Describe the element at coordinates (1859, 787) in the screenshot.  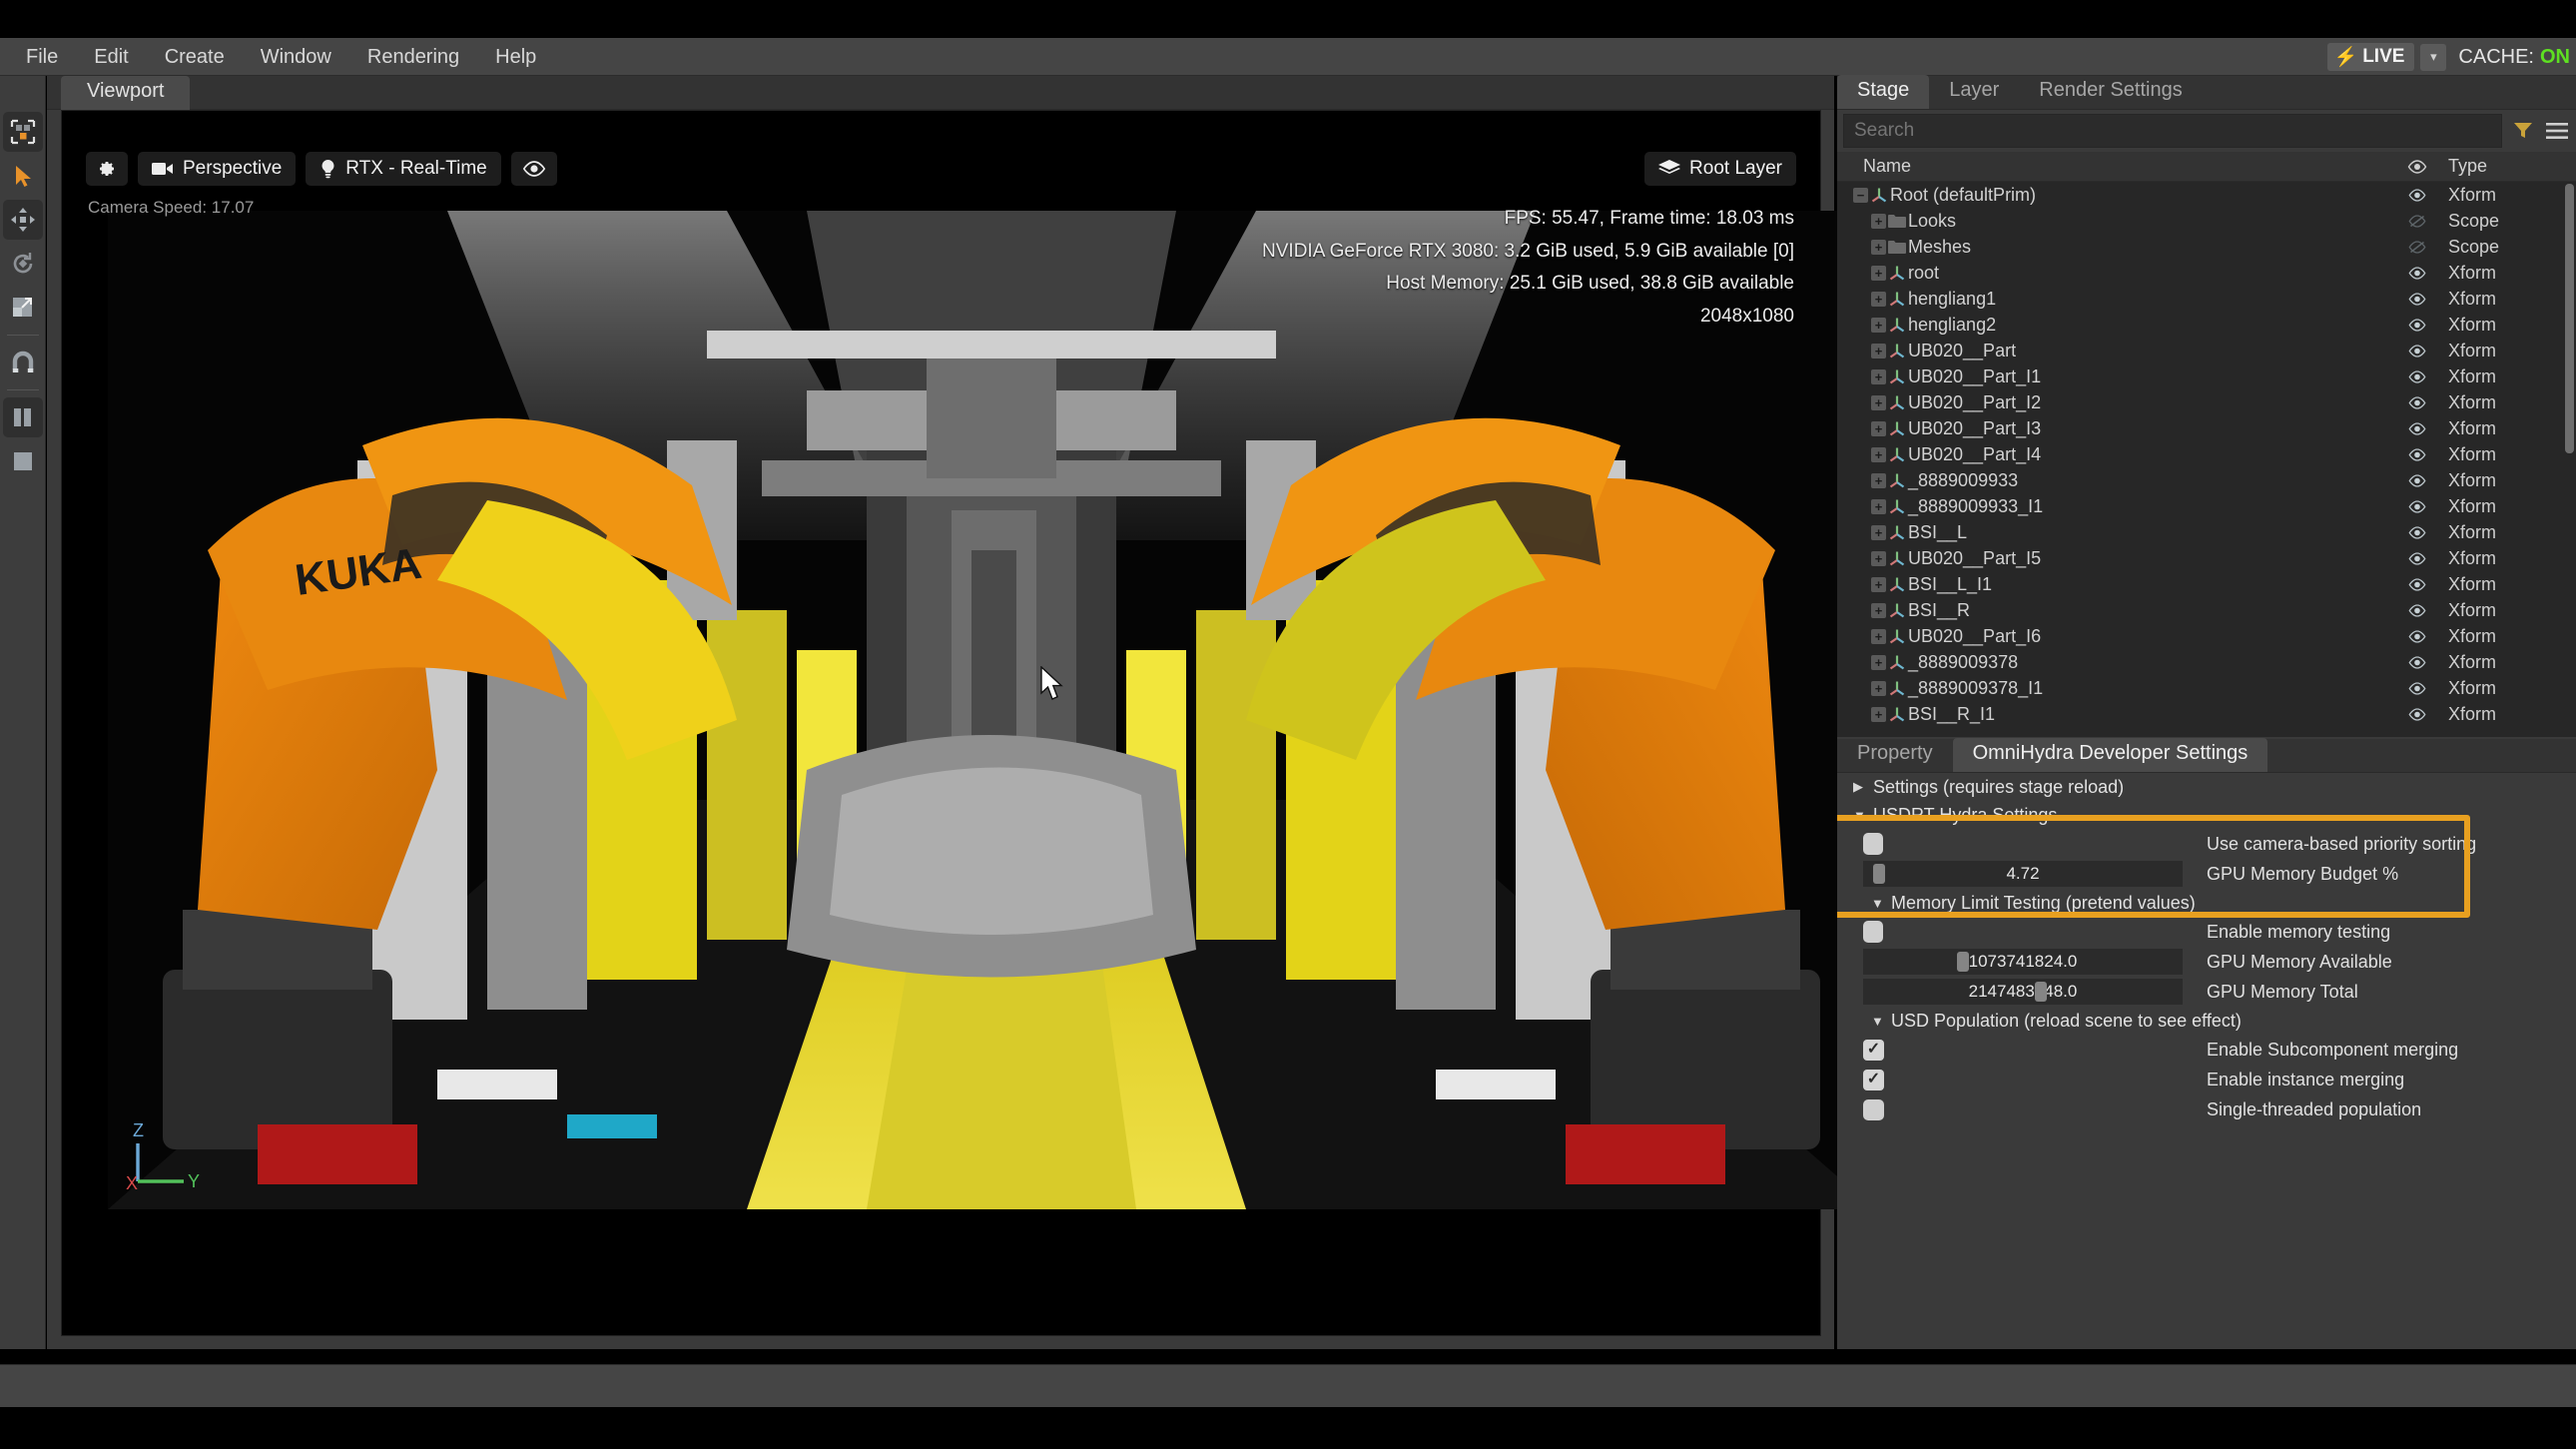
I see `caret-right-icon: ▶` at that location.